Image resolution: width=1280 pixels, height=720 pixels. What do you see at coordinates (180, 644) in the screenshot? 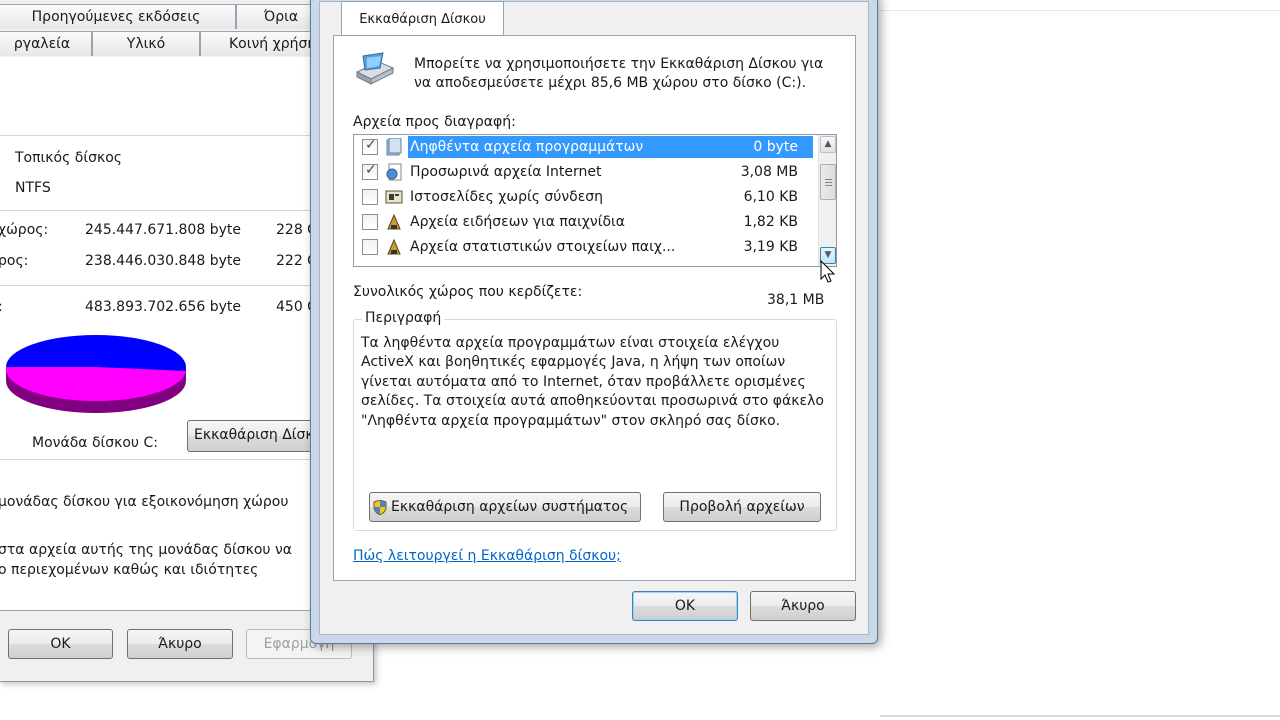
I see `properties-cancel-button: Άκυρο` at bounding box center [180, 644].